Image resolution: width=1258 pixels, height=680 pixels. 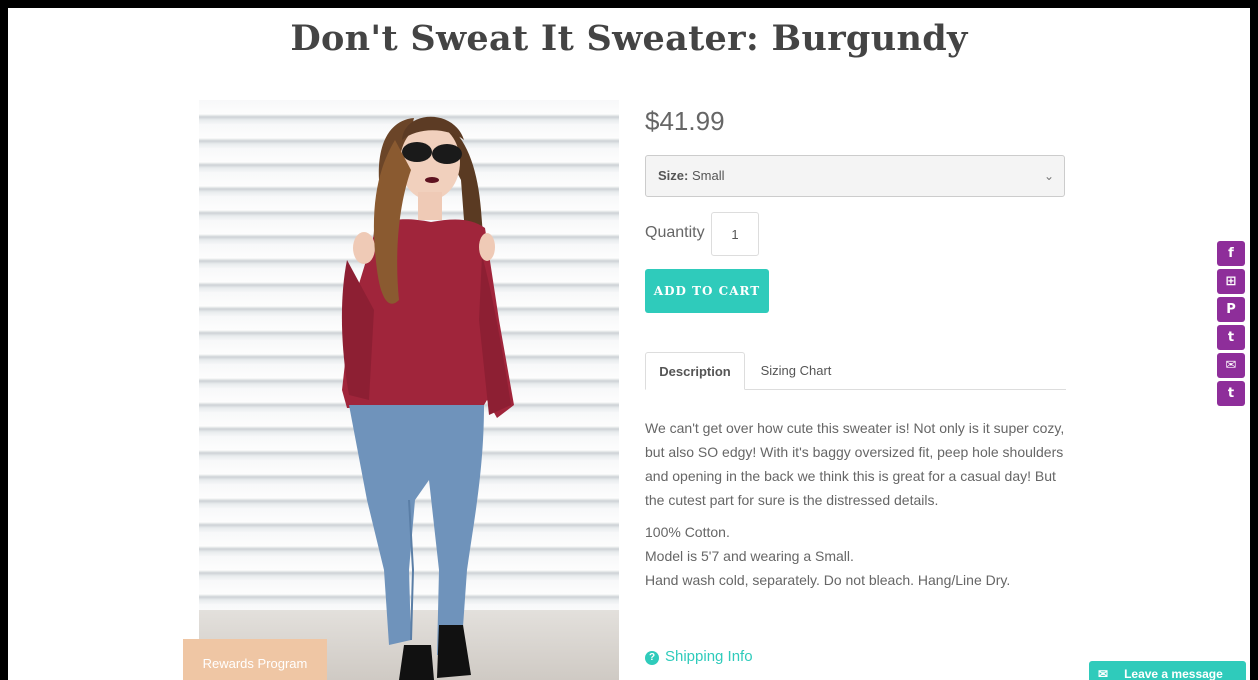 I want to click on product-tabs: Description Sizing Chart, so click(x=855, y=371).